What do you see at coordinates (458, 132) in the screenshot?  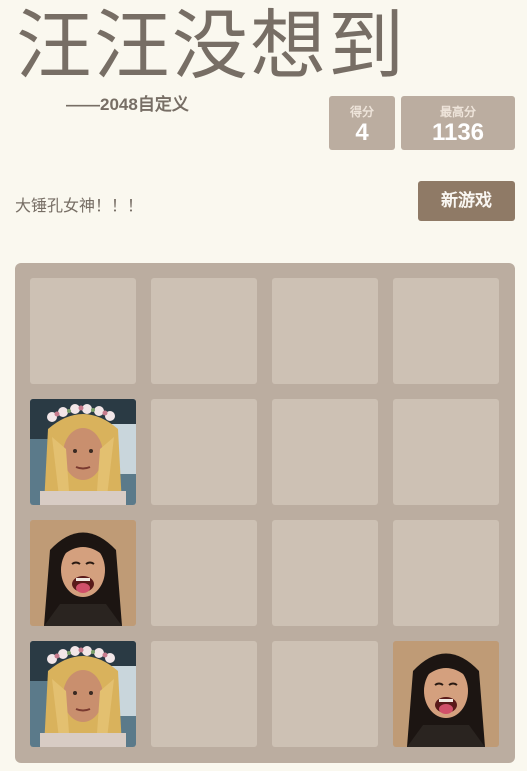 I see `best-score-value: 1136` at bounding box center [458, 132].